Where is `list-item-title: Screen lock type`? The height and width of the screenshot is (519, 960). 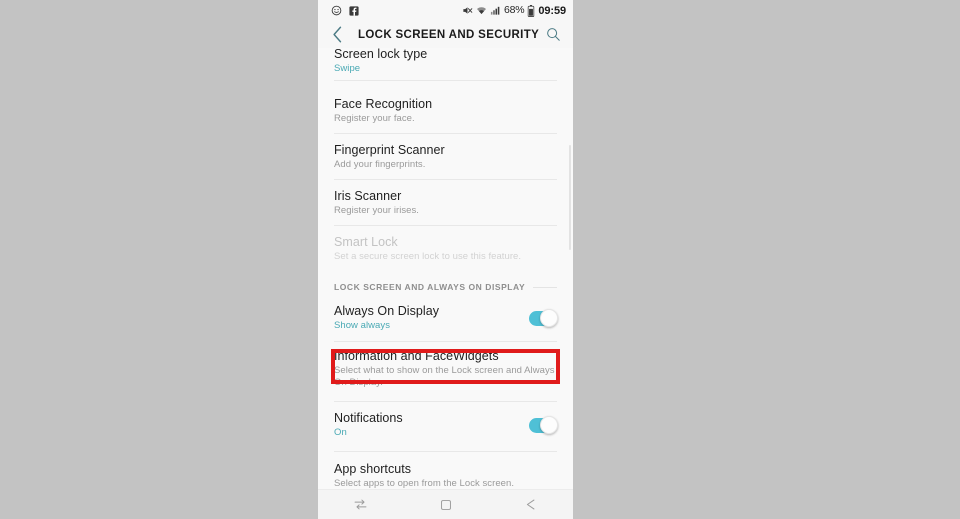
list-item-title: Screen lock type is located at coordinates (381, 54).